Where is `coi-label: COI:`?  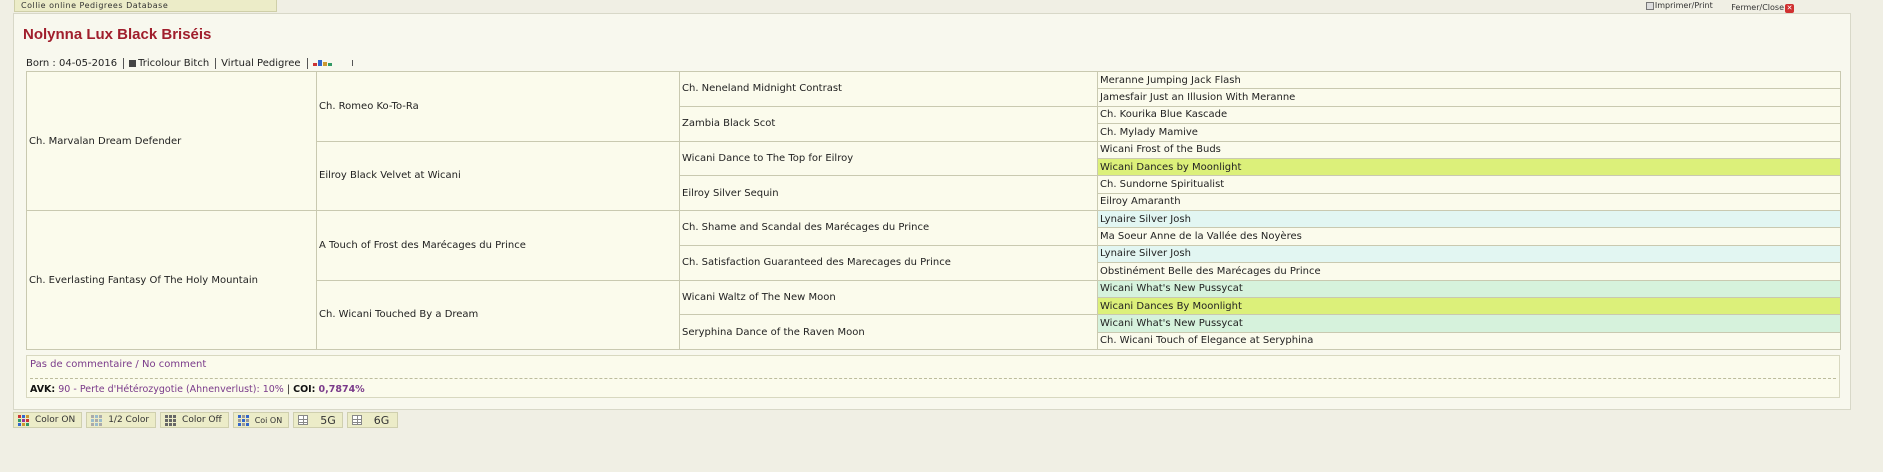 coi-label: COI: is located at coordinates (304, 389).